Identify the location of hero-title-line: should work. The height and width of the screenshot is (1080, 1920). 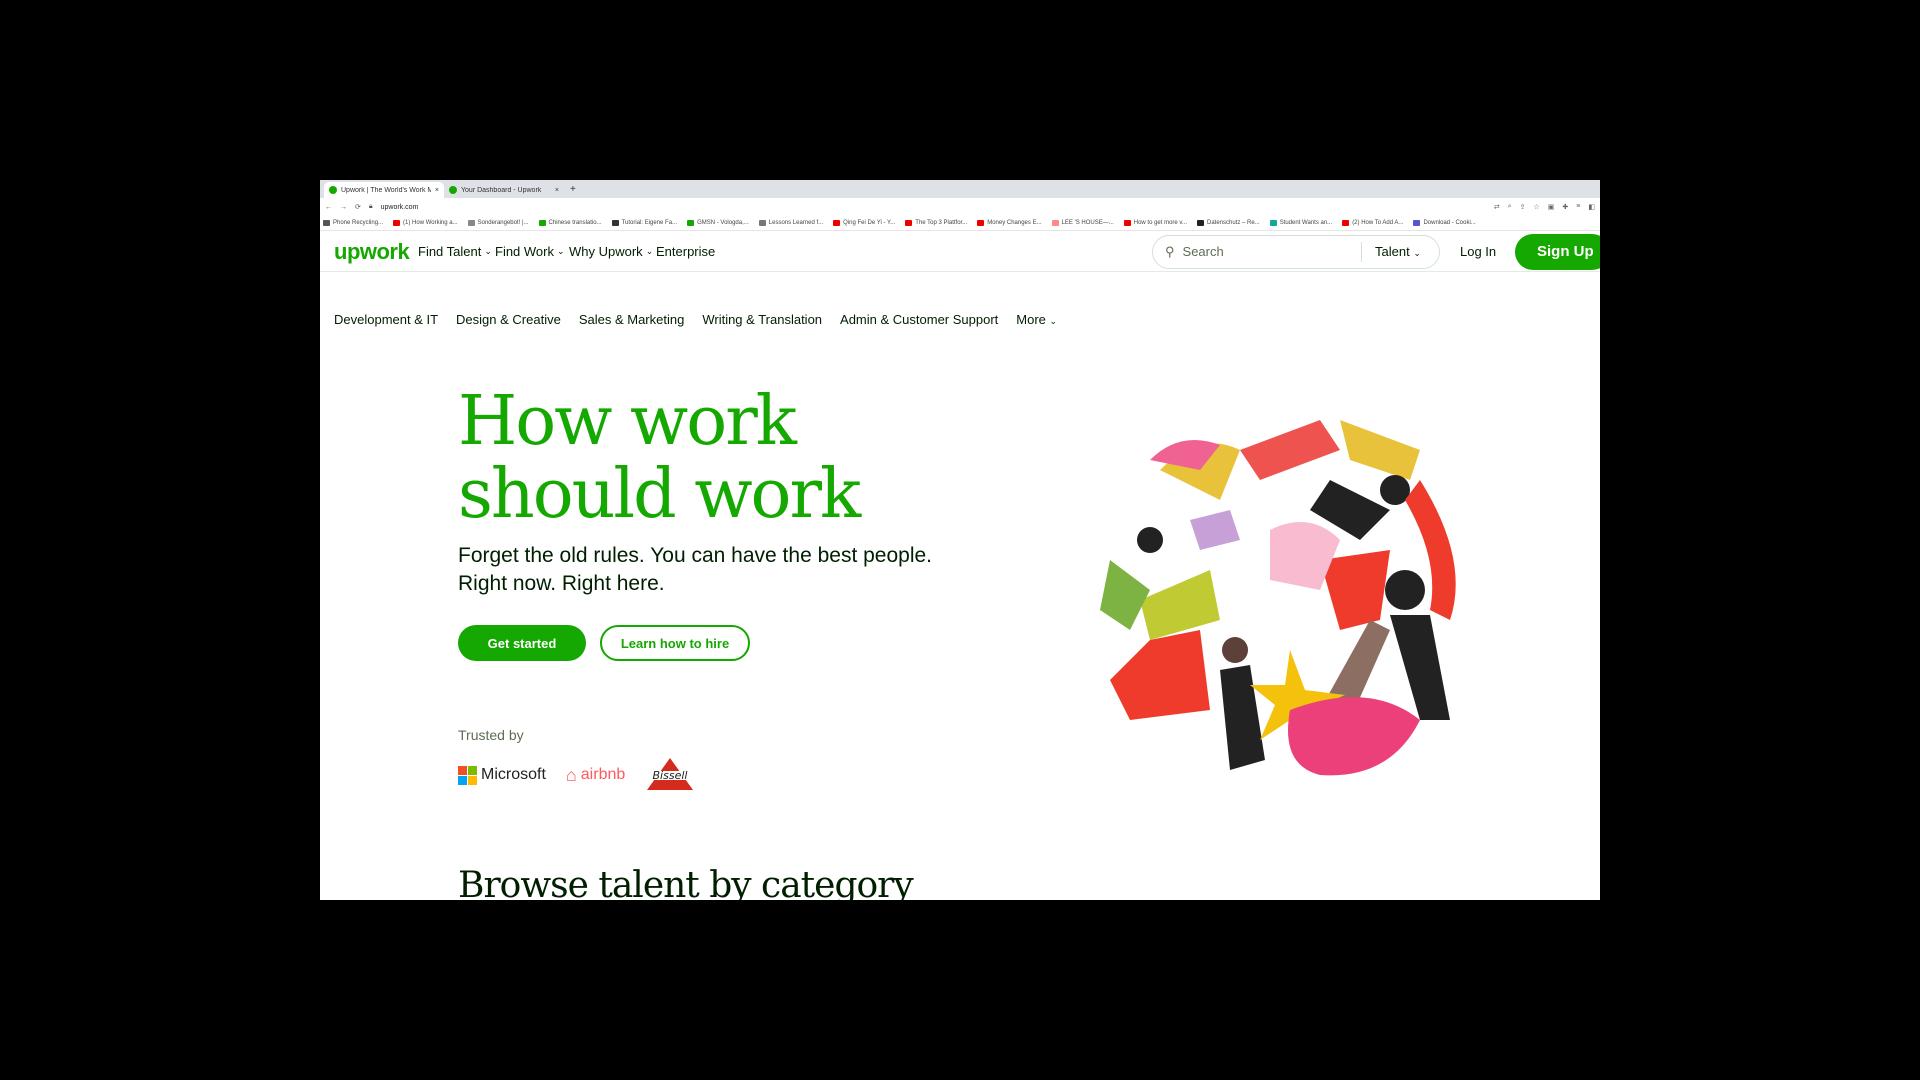
(659, 494).